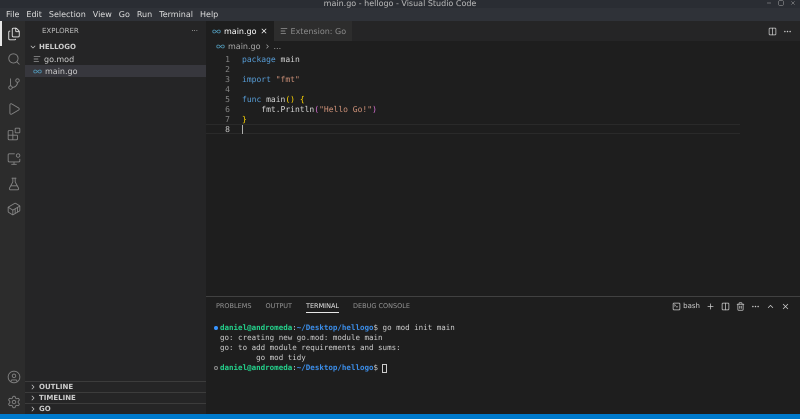 This screenshot has width=800, height=419. What do you see at coordinates (145, 14) in the screenshot?
I see `menu-item: Run` at bounding box center [145, 14].